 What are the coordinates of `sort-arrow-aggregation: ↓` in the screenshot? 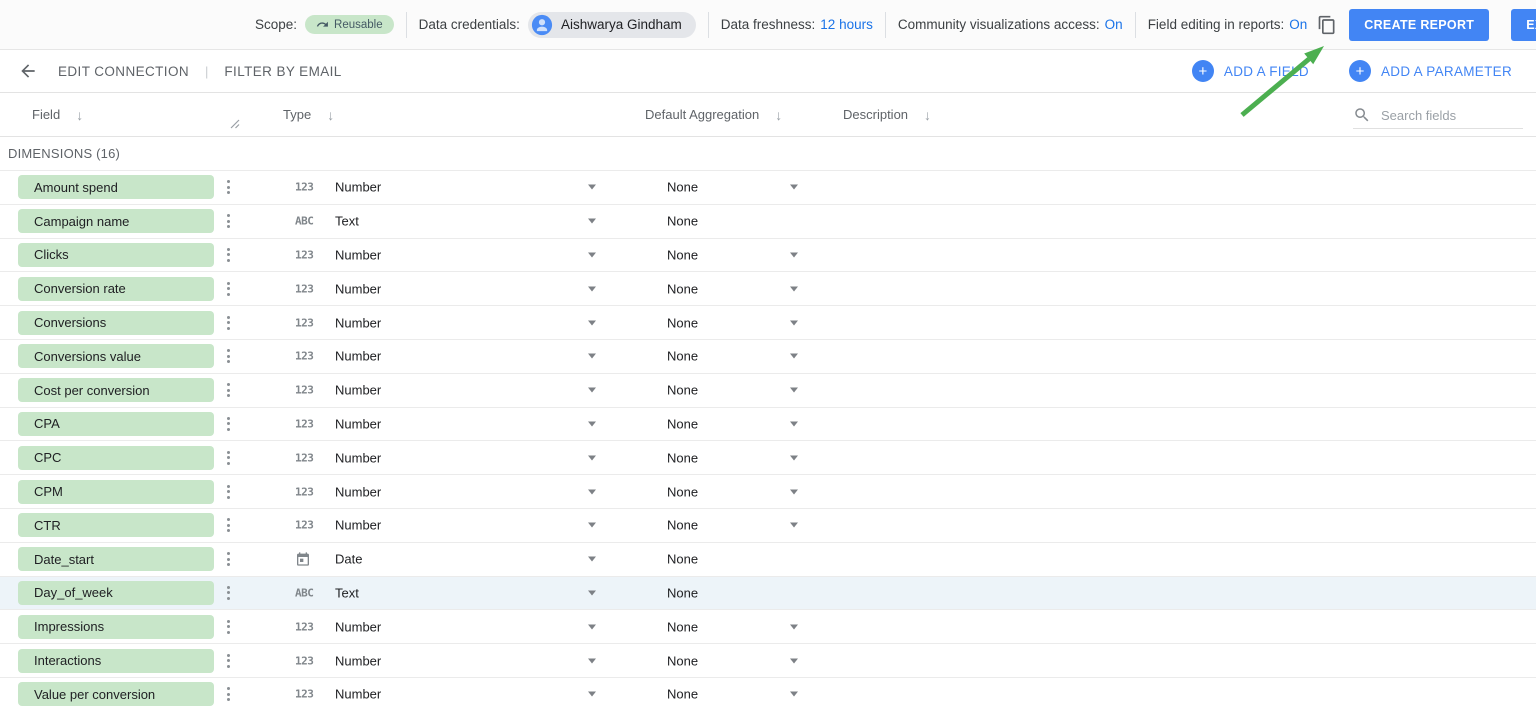 It's located at (778, 115).